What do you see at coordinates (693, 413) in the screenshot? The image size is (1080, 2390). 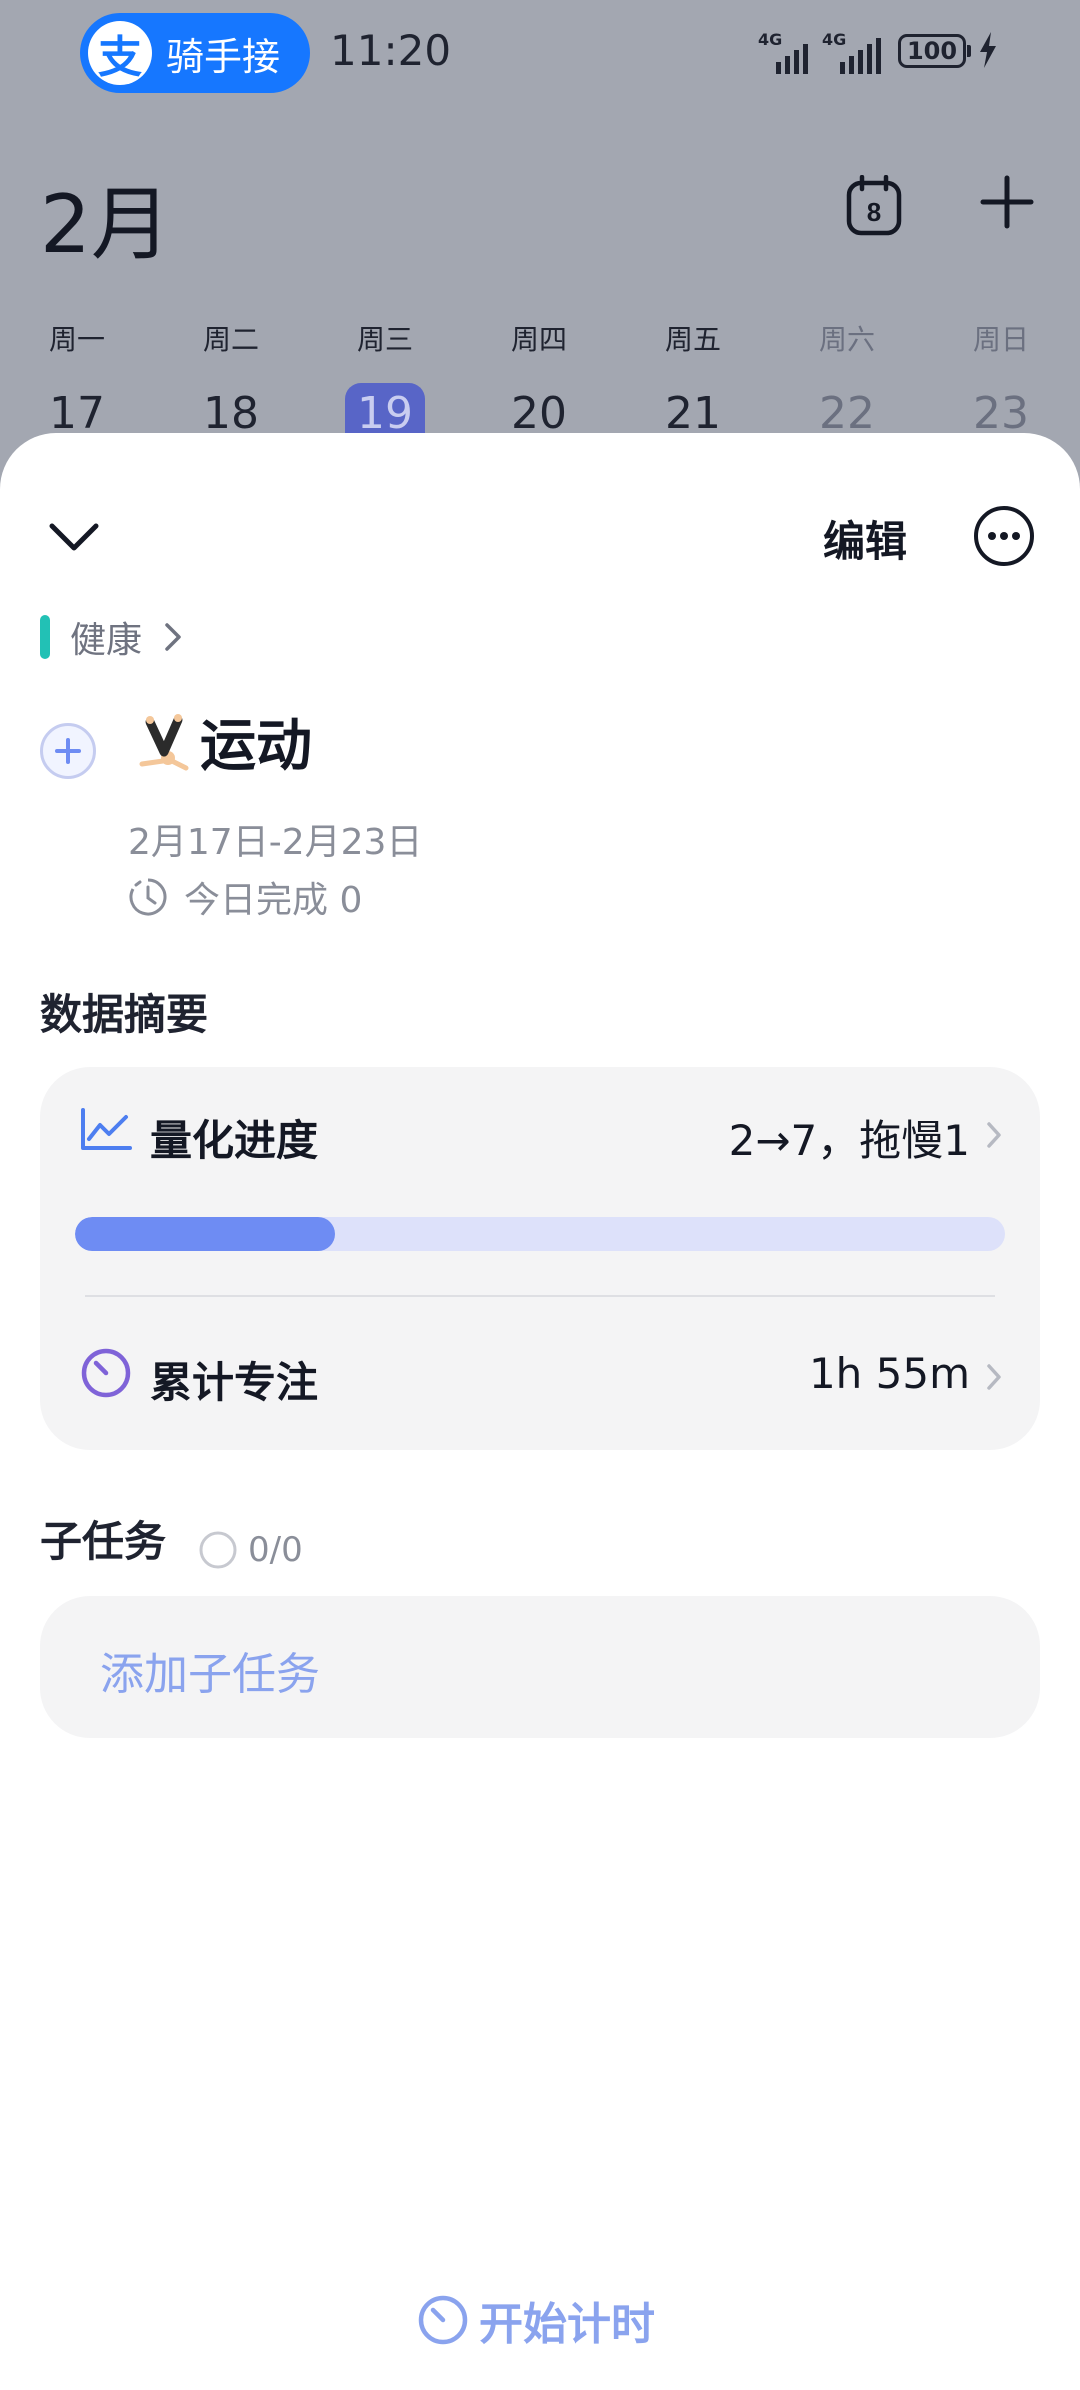 I see `date-cell: 21` at bounding box center [693, 413].